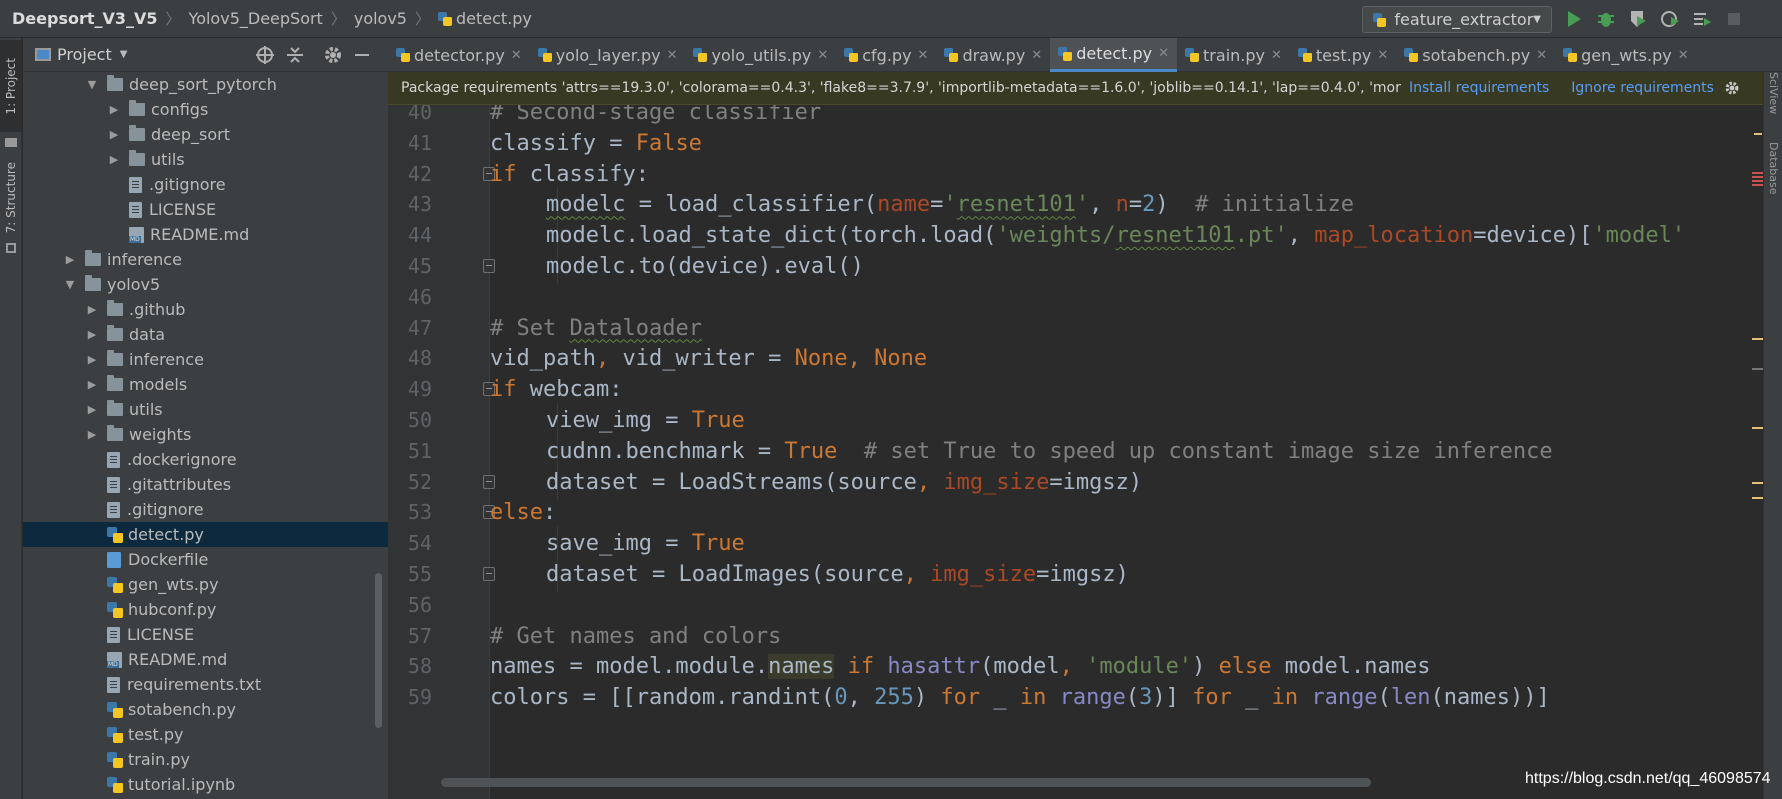  Describe the element at coordinates (85, 18) in the screenshot. I see `breadcrumb-project: Deepsort_V3_V5` at that location.